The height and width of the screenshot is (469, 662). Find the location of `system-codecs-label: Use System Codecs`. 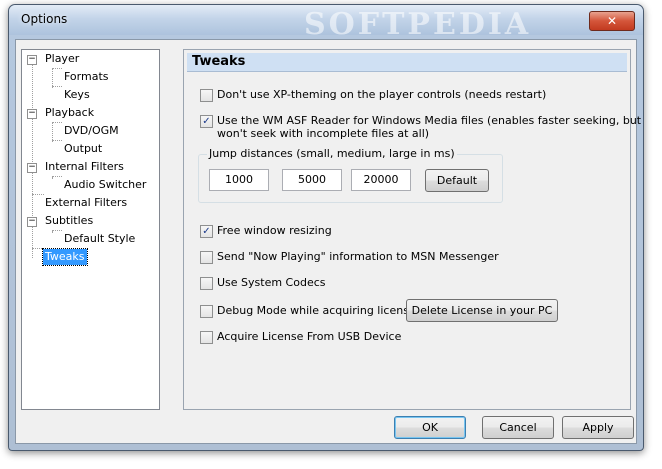

system-codecs-label: Use System Codecs is located at coordinates (271, 282).